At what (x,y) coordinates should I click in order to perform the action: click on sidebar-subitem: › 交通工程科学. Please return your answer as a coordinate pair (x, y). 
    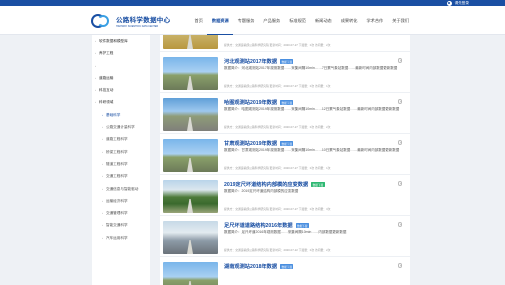
    Looking at the image, I should click on (121, 176).